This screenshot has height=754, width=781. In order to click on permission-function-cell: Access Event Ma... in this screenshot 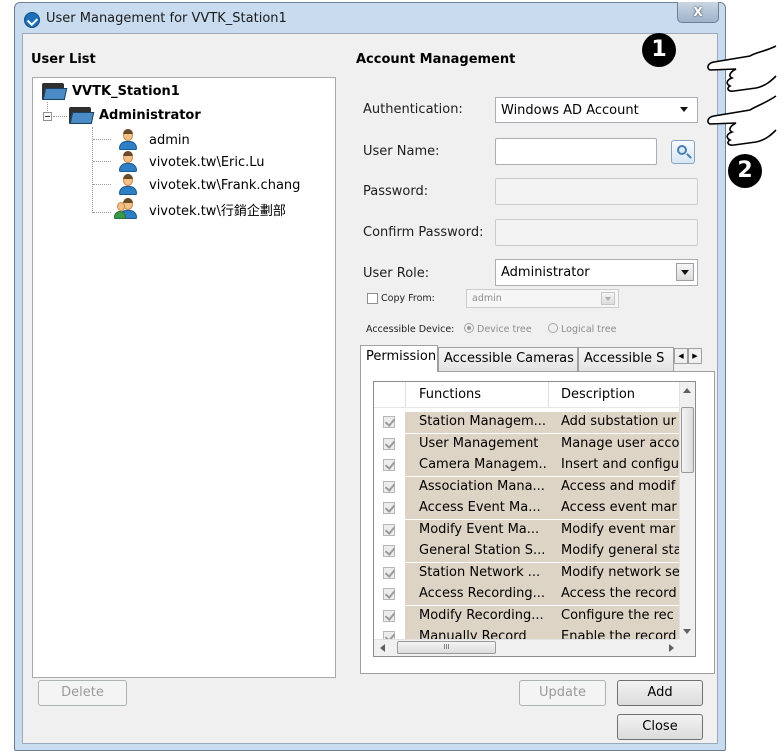, I will do `click(476, 508)`.